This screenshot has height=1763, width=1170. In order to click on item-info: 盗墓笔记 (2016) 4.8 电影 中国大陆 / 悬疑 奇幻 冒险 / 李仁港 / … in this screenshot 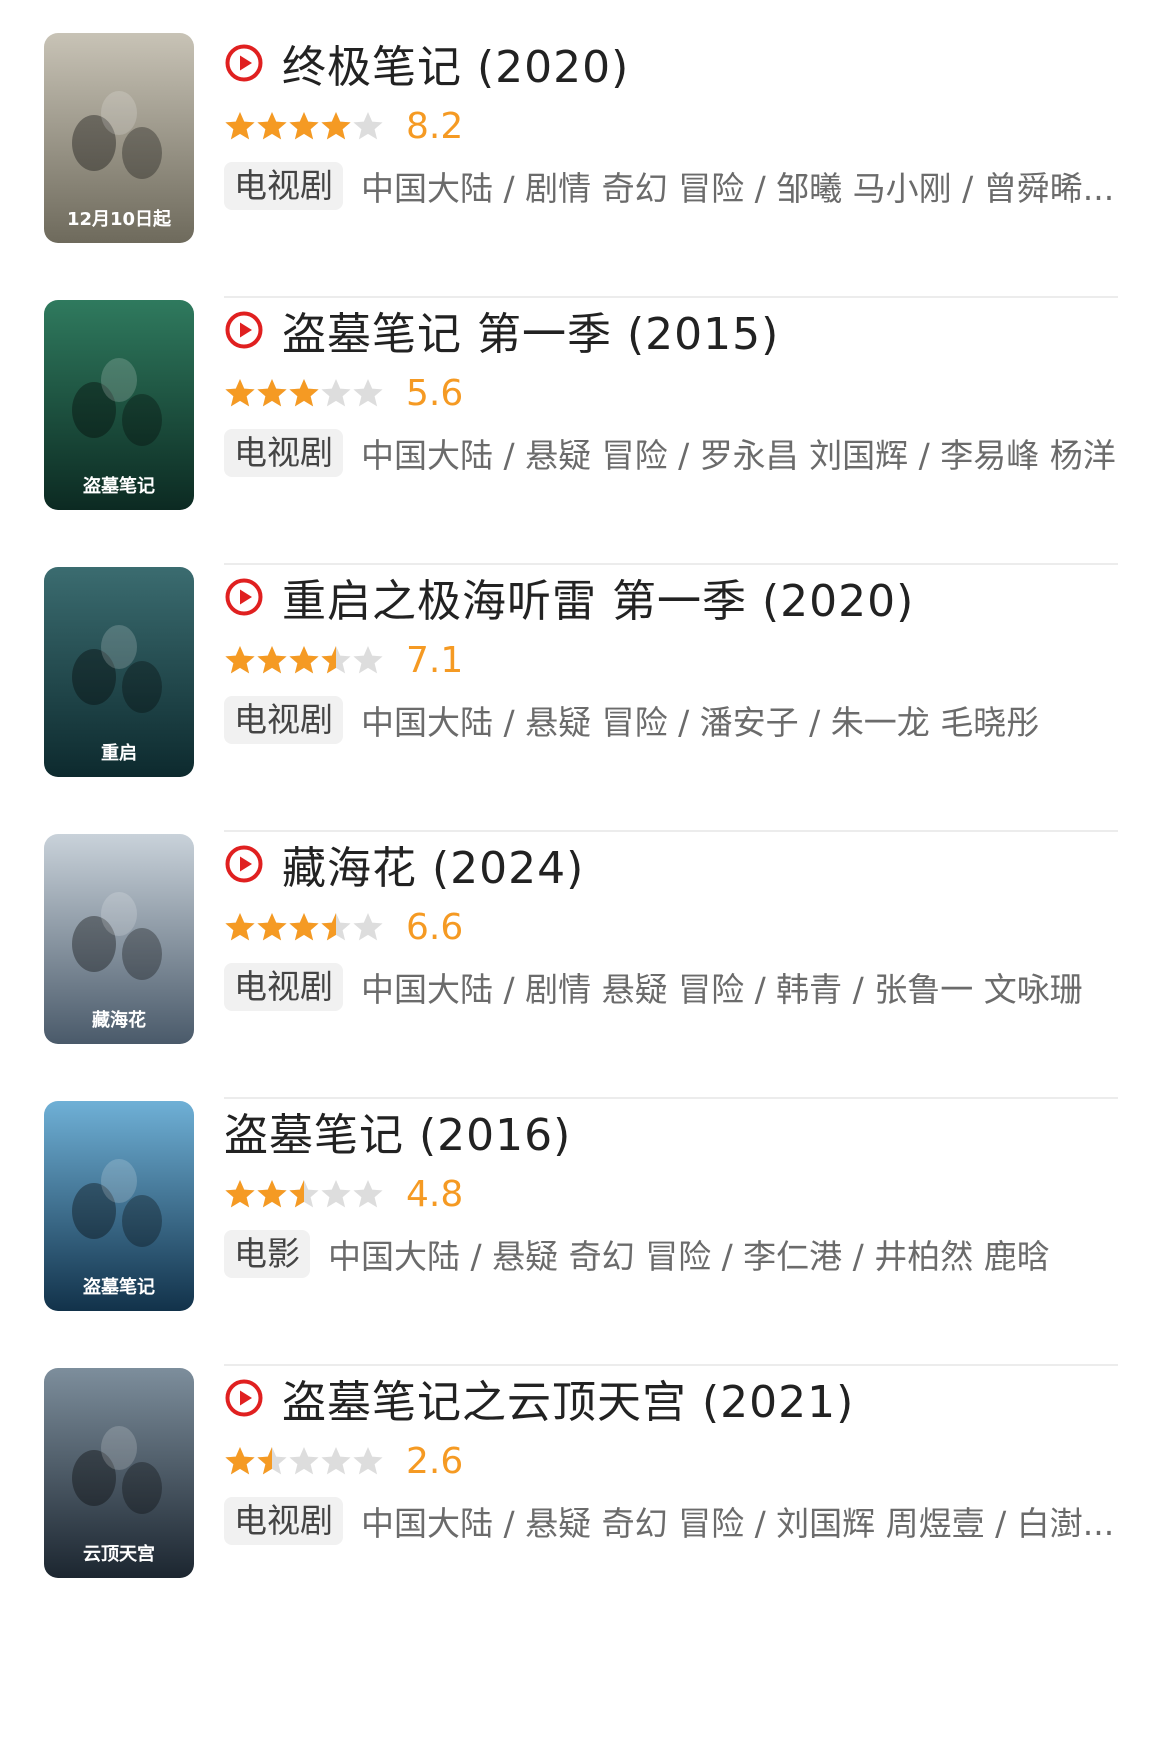, I will do `click(677, 1190)`.